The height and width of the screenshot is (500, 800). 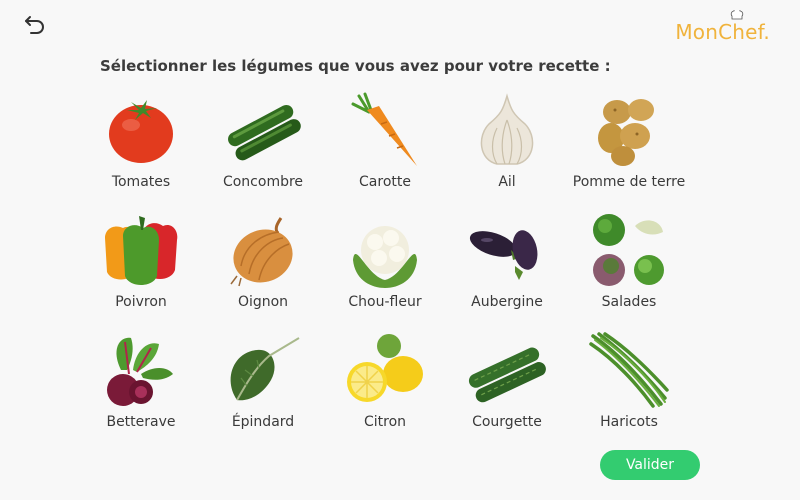 I want to click on vegetable-item-carotte: Carotte, so click(x=385, y=150).